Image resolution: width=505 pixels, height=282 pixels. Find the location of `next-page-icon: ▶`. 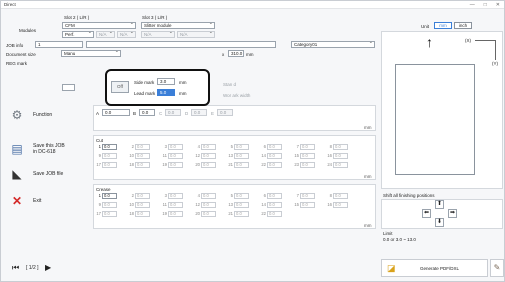

next-page-icon: ▶ is located at coordinates (48, 267).